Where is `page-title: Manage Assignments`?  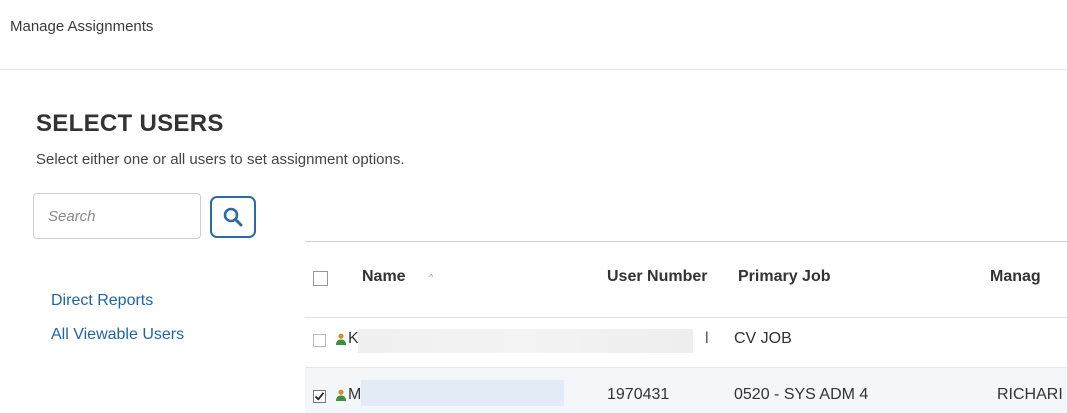 page-title: Manage Assignments is located at coordinates (82, 26).